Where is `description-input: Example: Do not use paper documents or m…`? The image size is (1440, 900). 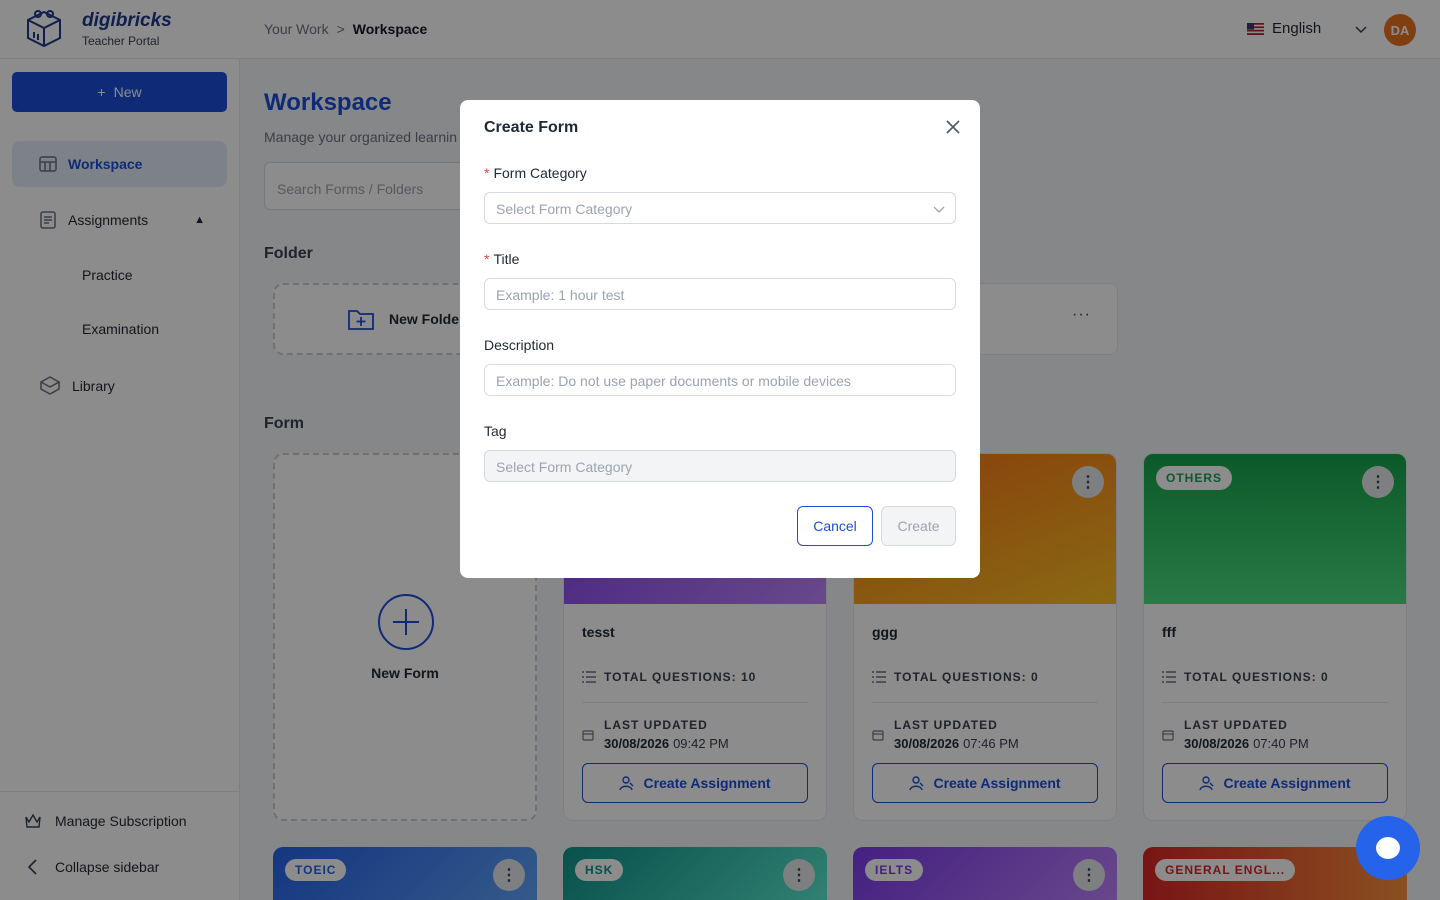
description-input: Example: Do not use paper documents or m… is located at coordinates (720, 380).